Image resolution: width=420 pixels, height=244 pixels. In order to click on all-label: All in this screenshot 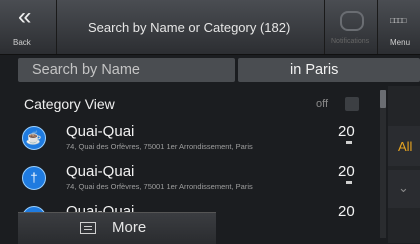, I will do `click(405, 146)`.